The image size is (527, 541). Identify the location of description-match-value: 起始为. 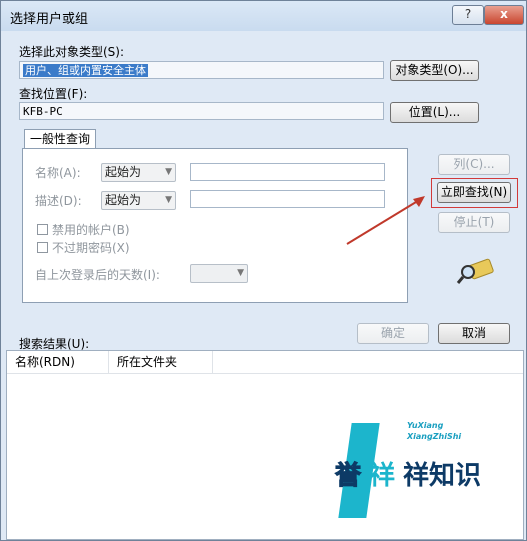
(123, 200).